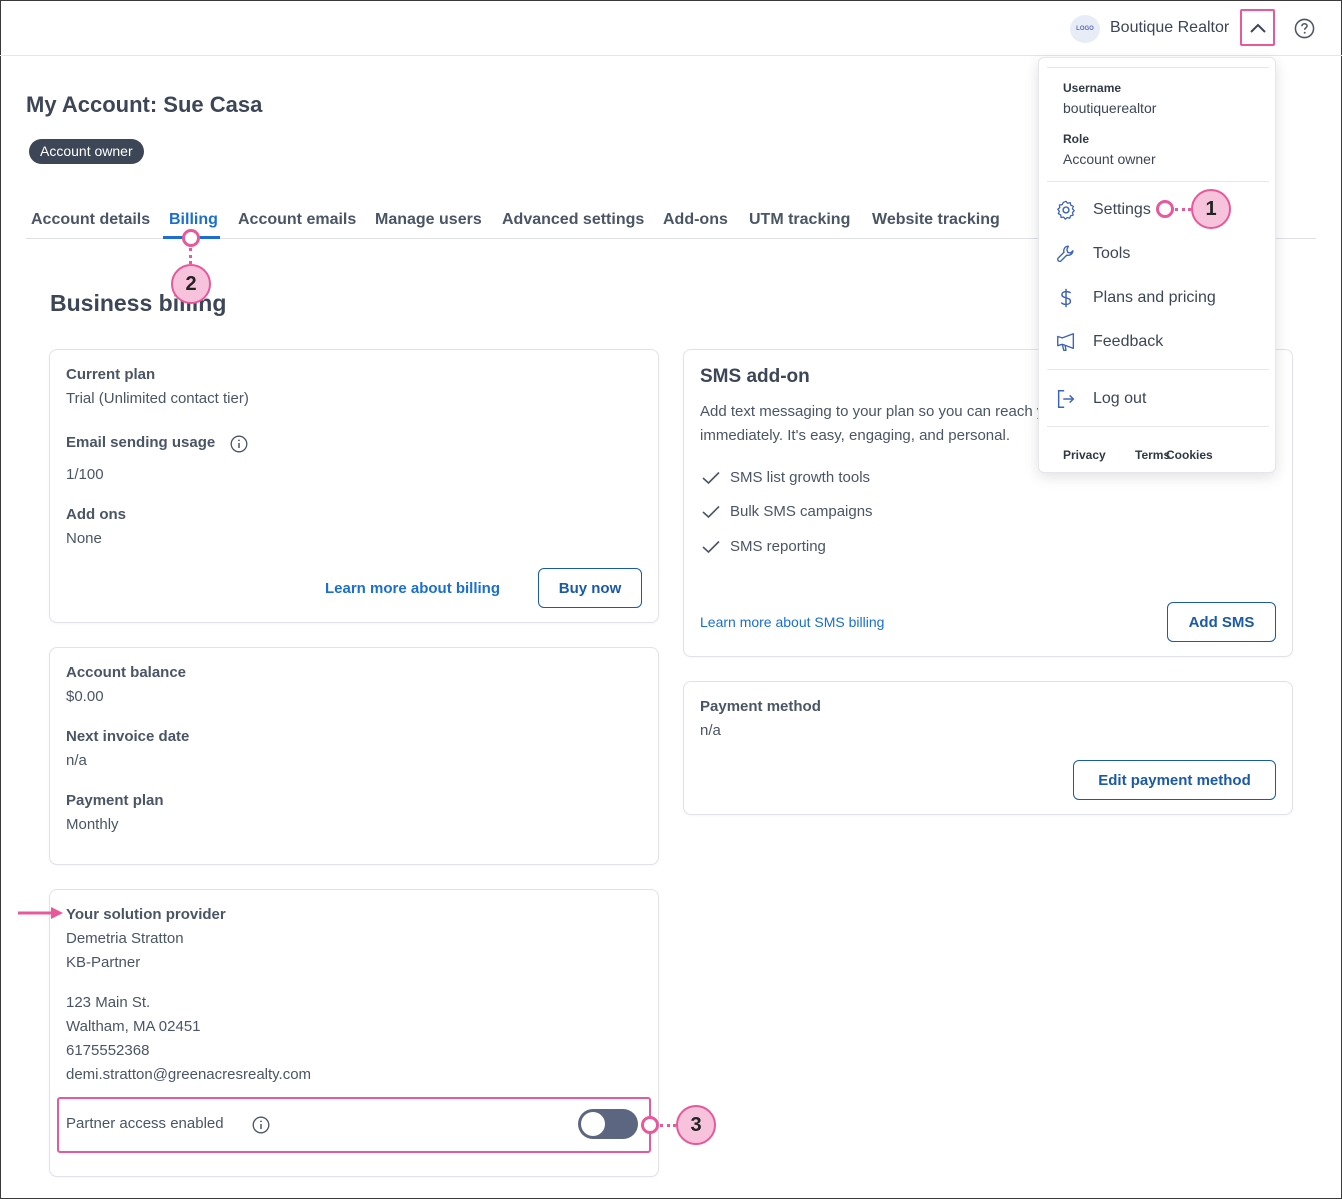 The height and width of the screenshot is (1199, 1342). What do you see at coordinates (128, 736) in the screenshot?
I see `invoice-label: Next invoice date` at bounding box center [128, 736].